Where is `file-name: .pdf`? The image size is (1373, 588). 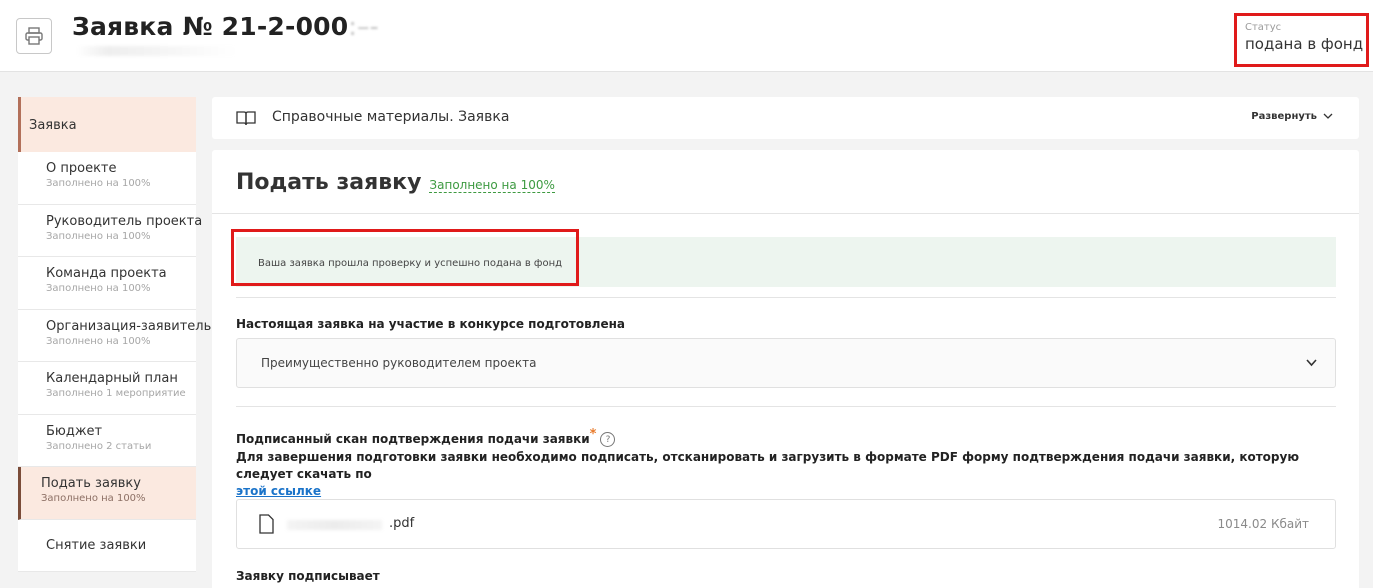
file-name: .pdf is located at coordinates (402, 523).